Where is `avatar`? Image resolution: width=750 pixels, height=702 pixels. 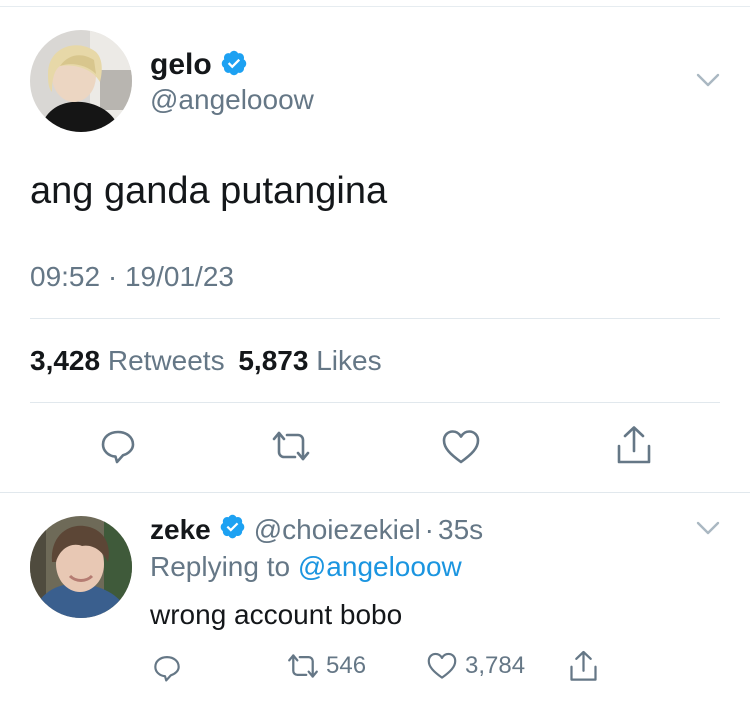 avatar is located at coordinates (81, 81).